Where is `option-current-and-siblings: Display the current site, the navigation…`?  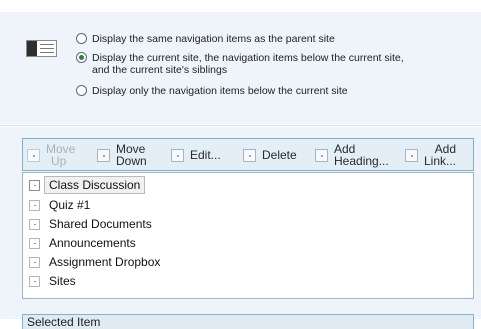
option-current-and-siblings: Display the current site, the navigation… is located at coordinates (240, 64).